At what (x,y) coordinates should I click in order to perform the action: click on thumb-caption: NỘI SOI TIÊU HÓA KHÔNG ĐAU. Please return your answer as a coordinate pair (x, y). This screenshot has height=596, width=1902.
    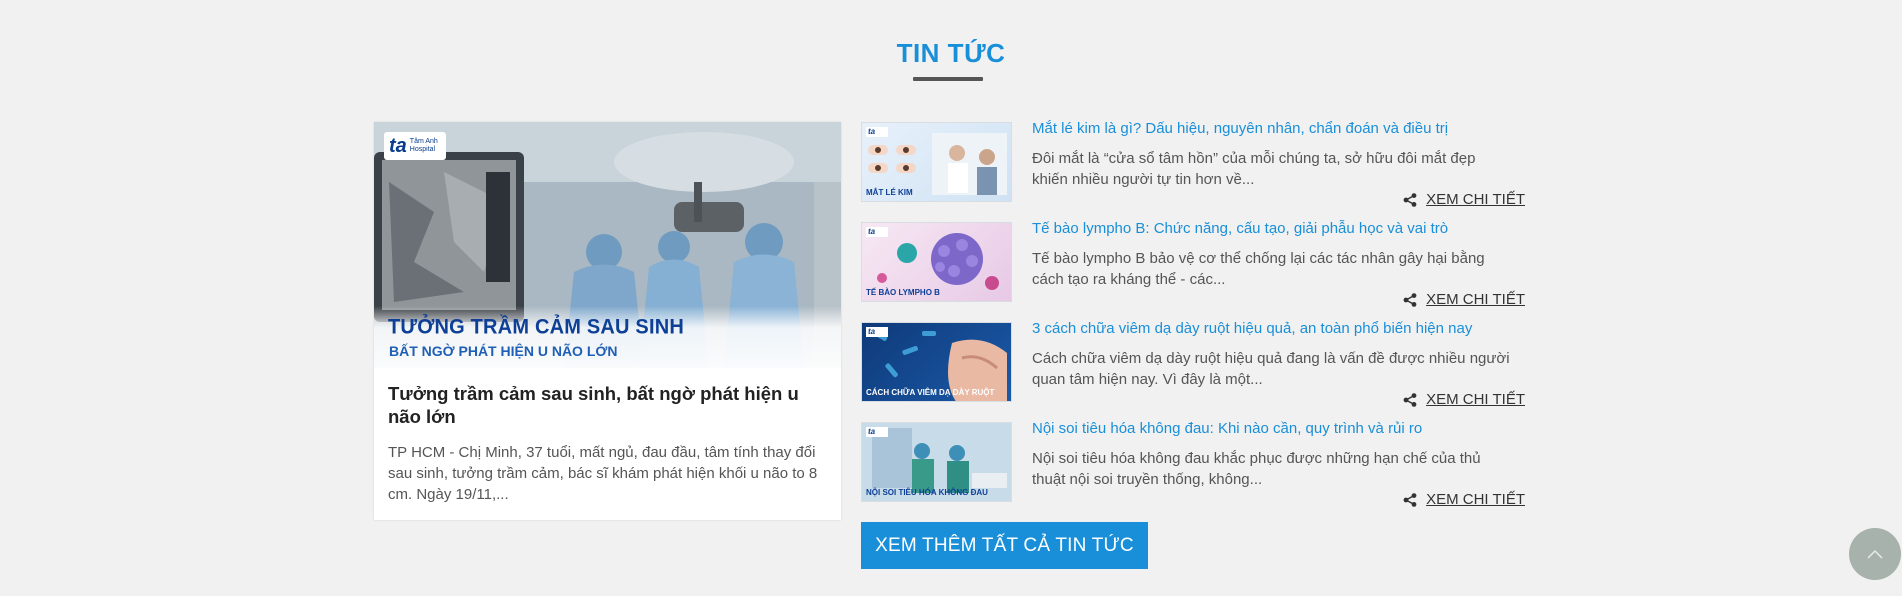
    Looking at the image, I should click on (927, 492).